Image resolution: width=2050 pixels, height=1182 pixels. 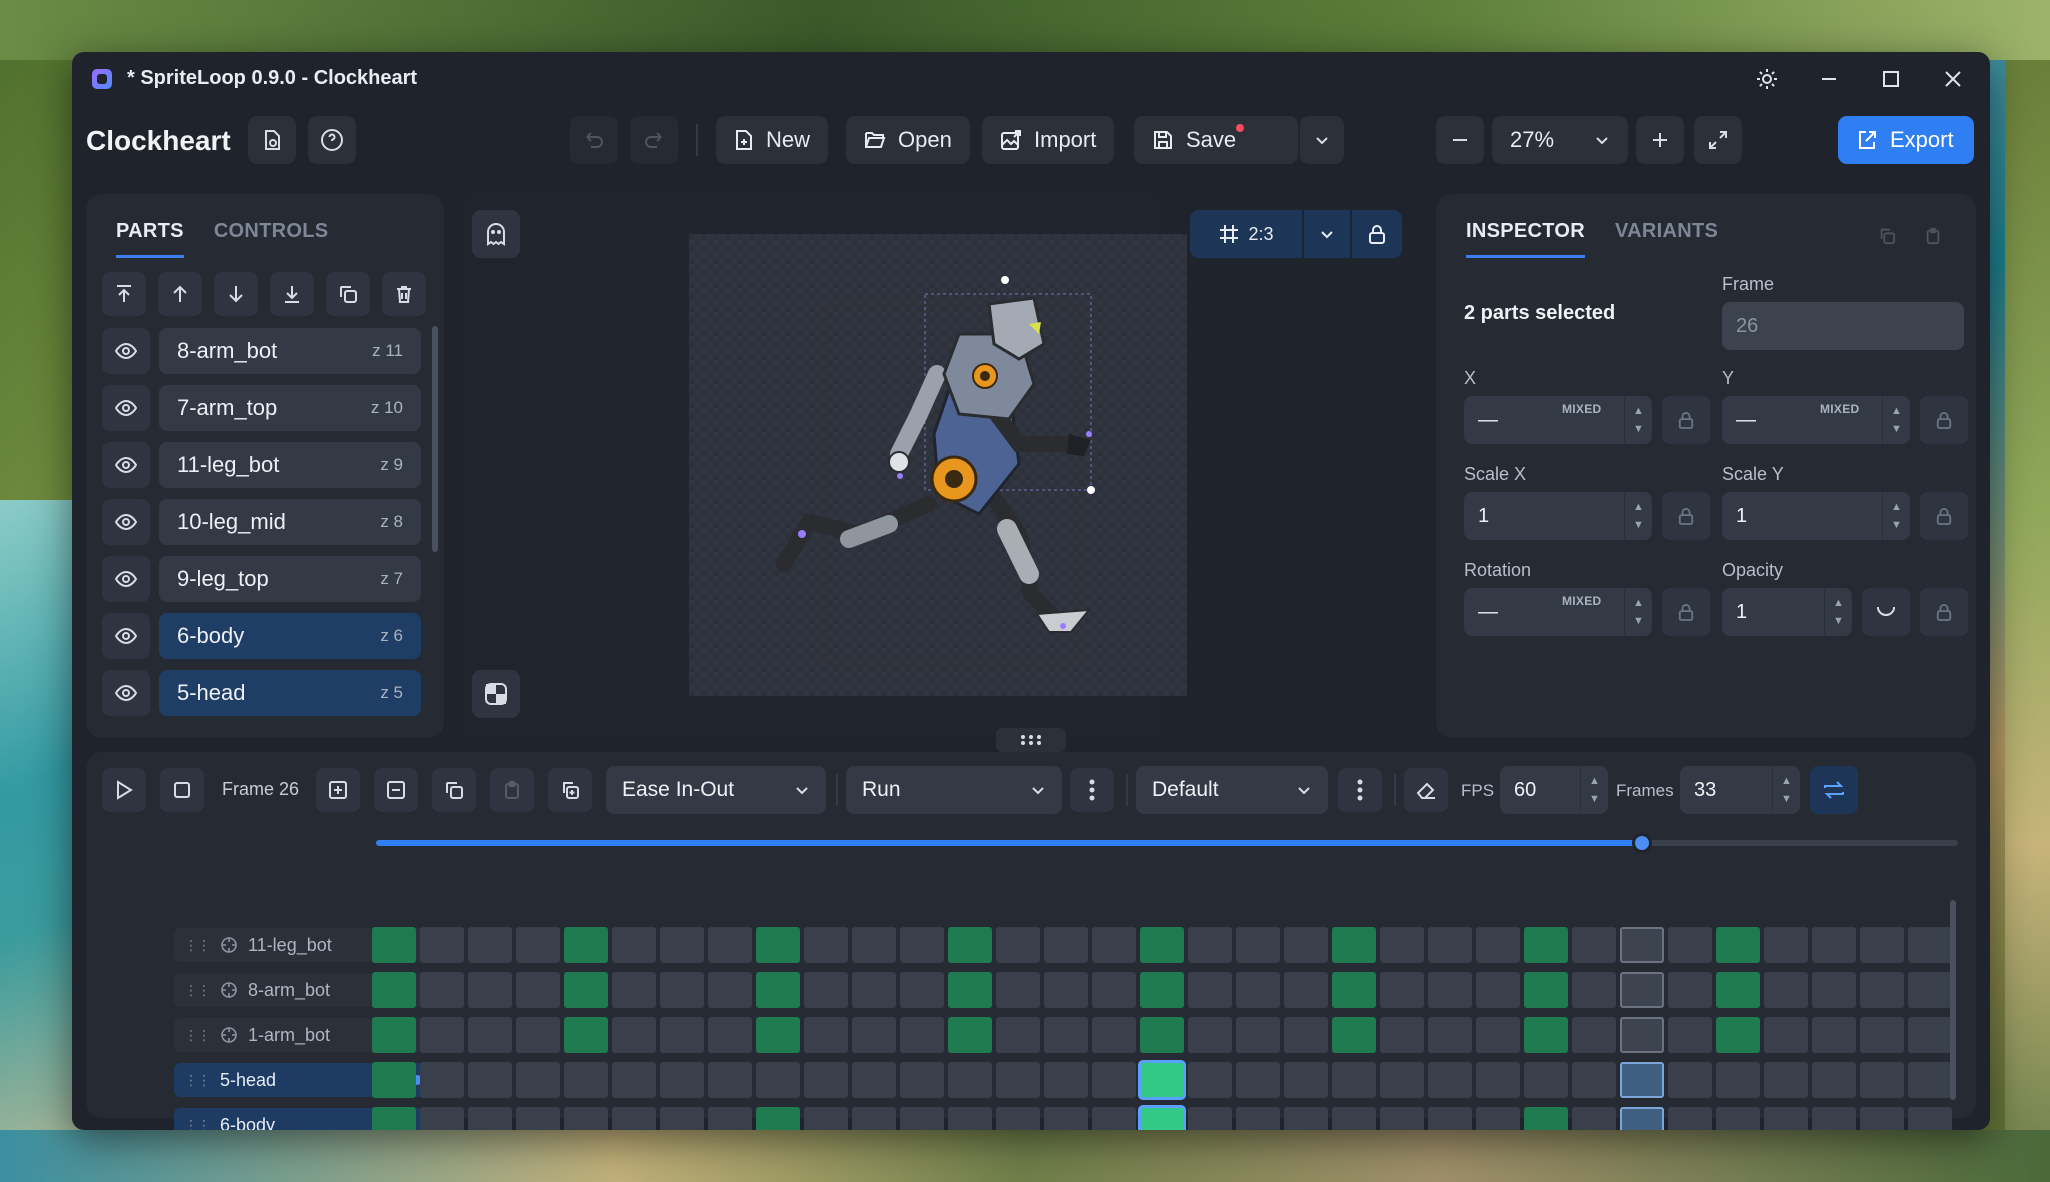 I want to click on part-row: 9-leg_top z 7, so click(x=262, y=579).